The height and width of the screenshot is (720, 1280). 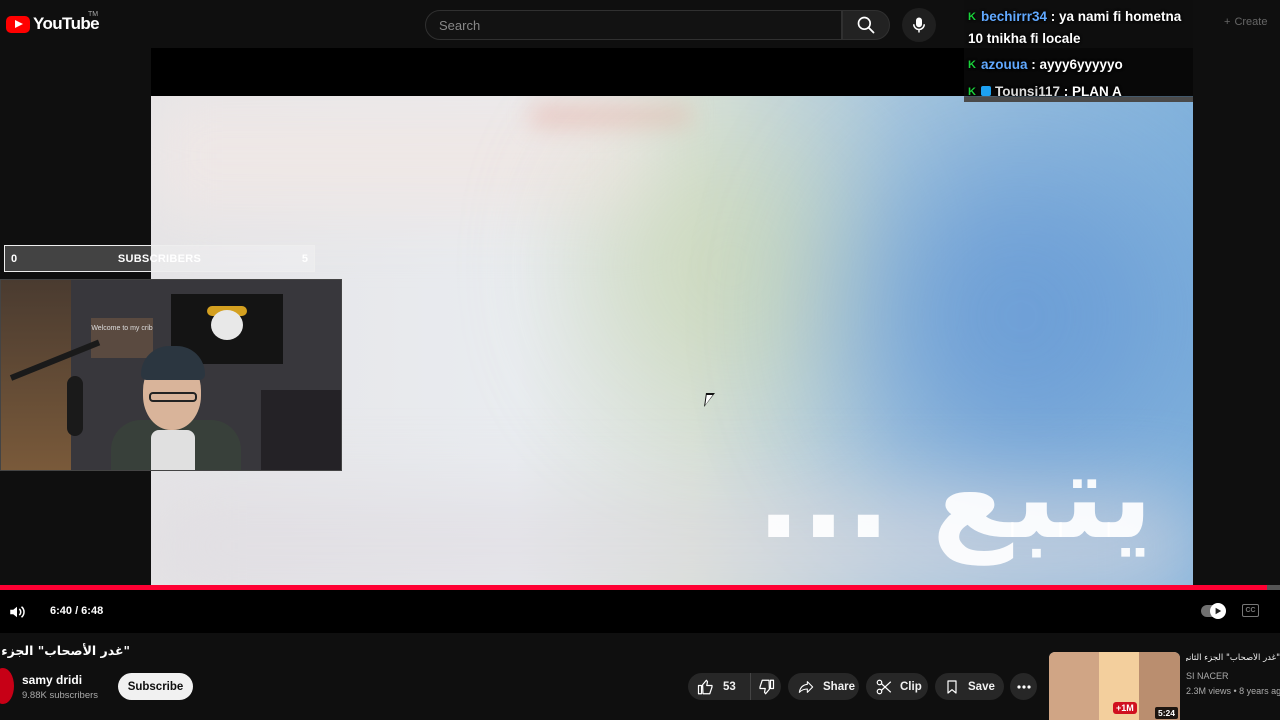 I want to click on time-display: 6:40 / 6:48, so click(x=77, y=611).